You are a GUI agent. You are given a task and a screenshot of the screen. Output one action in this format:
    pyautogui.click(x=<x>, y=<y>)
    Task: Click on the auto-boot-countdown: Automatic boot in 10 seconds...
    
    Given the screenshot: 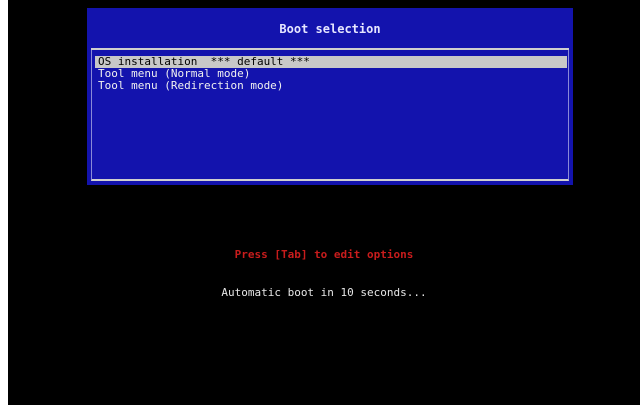 What is the action you would take?
    pyautogui.click(x=324, y=292)
    